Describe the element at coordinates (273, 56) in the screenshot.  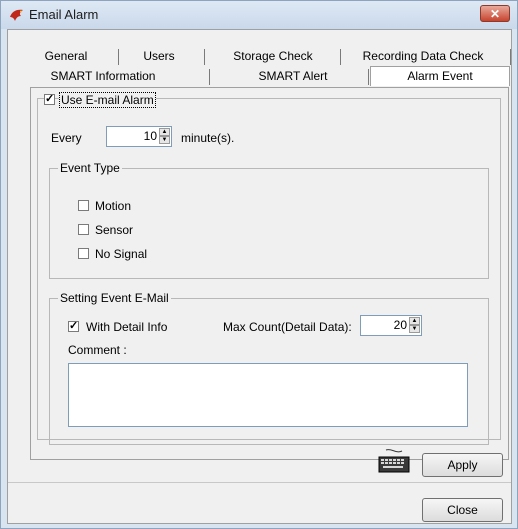
I see `tab-storage-check: Storage Check` at that location.